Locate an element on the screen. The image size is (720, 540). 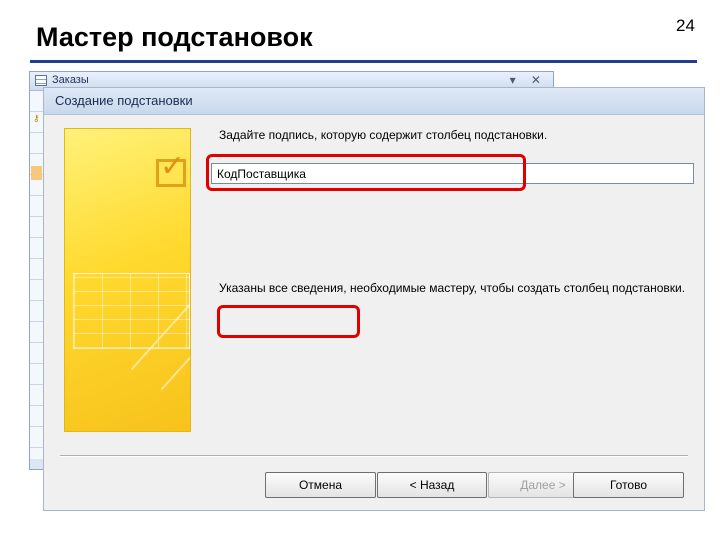
wizard-image: ✓ is located at coordinates (127, 280).